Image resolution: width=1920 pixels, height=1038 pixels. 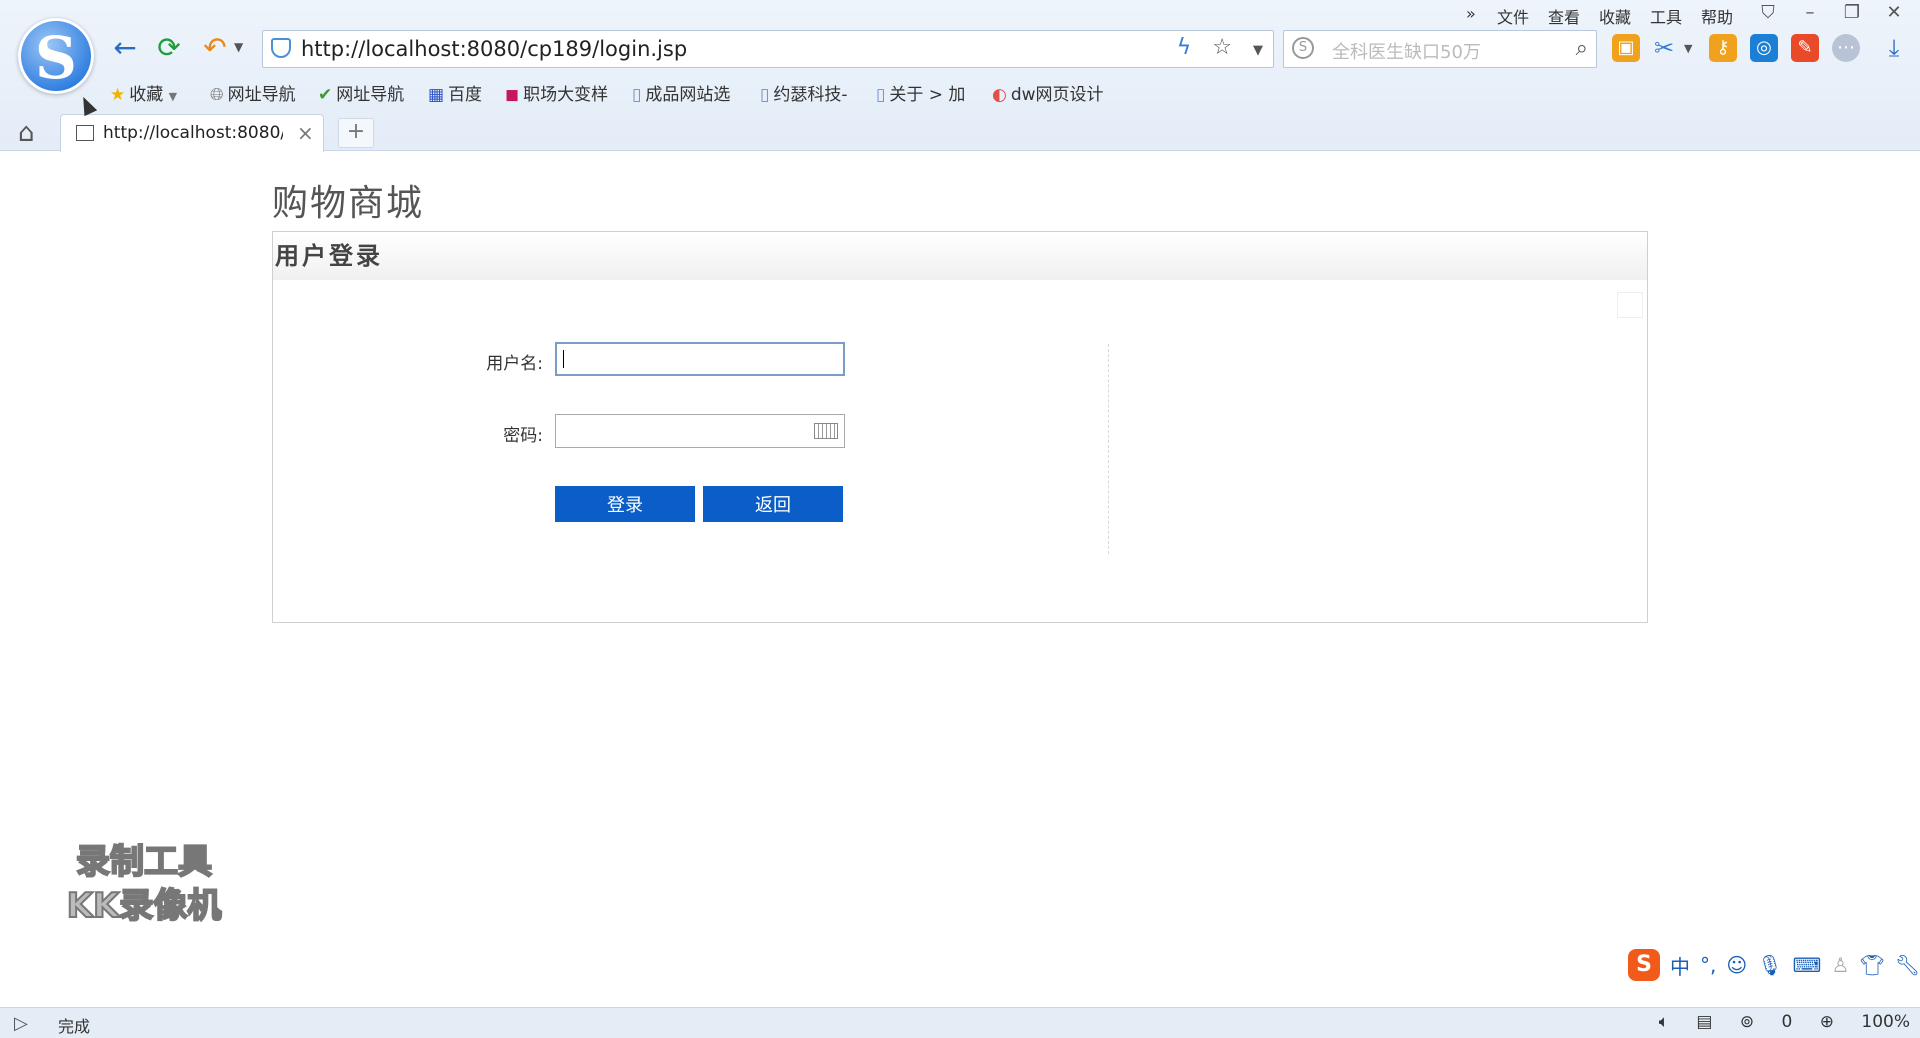 I want to click on username-label: 用户名:, so click(x=514, y=364).